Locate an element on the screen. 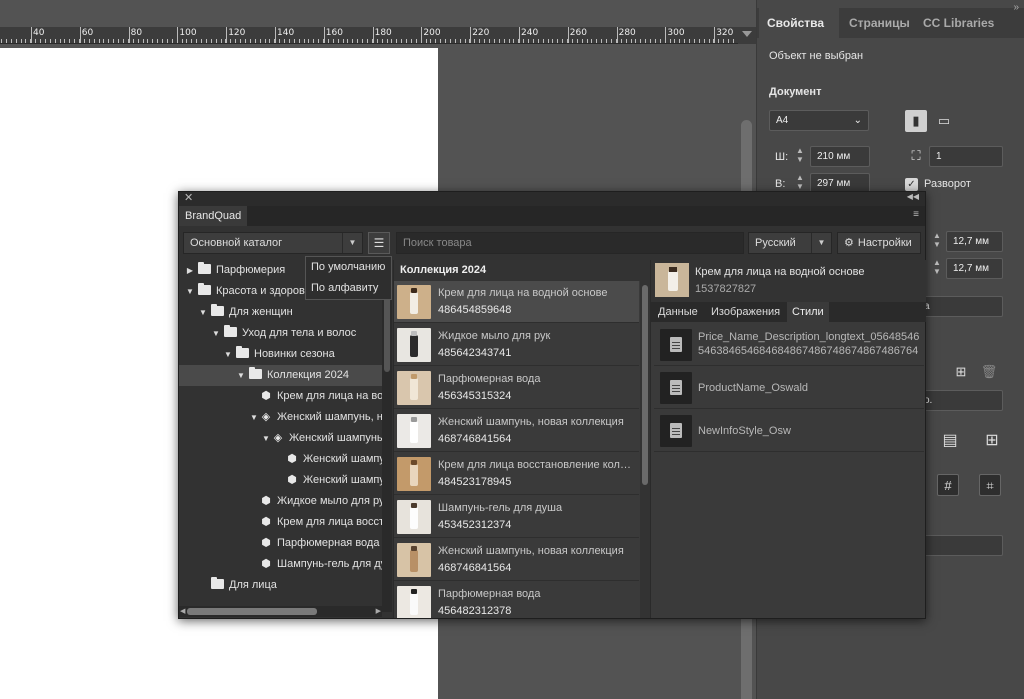 The image size is (1024, 699). style-item: ProductName_Oswald is located at coordinates (789, 388).